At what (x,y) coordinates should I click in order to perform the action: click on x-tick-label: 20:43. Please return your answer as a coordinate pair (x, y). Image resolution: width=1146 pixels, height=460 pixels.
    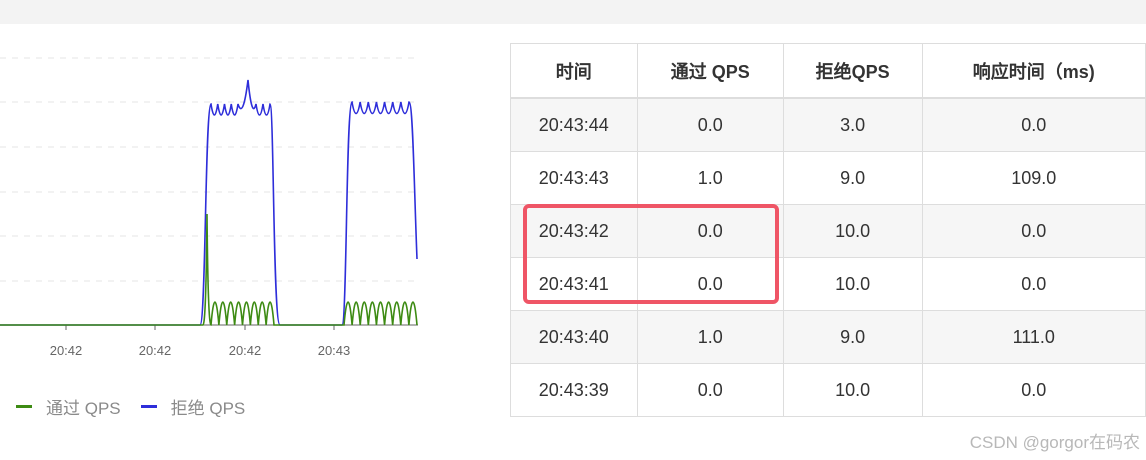
    Looking at the image, I should click on (334, 350).